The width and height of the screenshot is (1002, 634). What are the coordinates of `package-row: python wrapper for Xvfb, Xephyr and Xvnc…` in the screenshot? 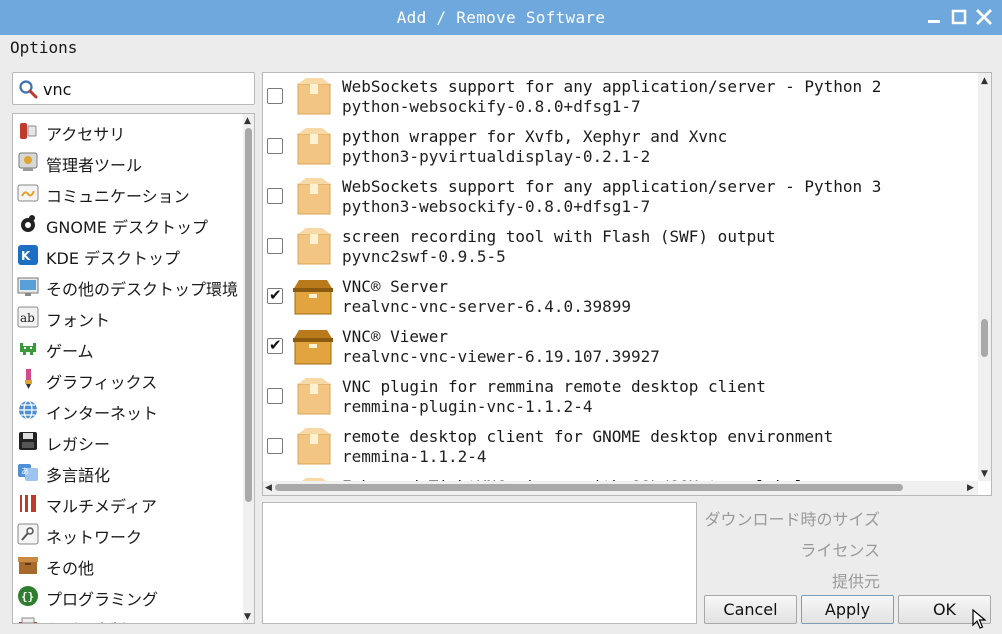 It's located at (619, 148).